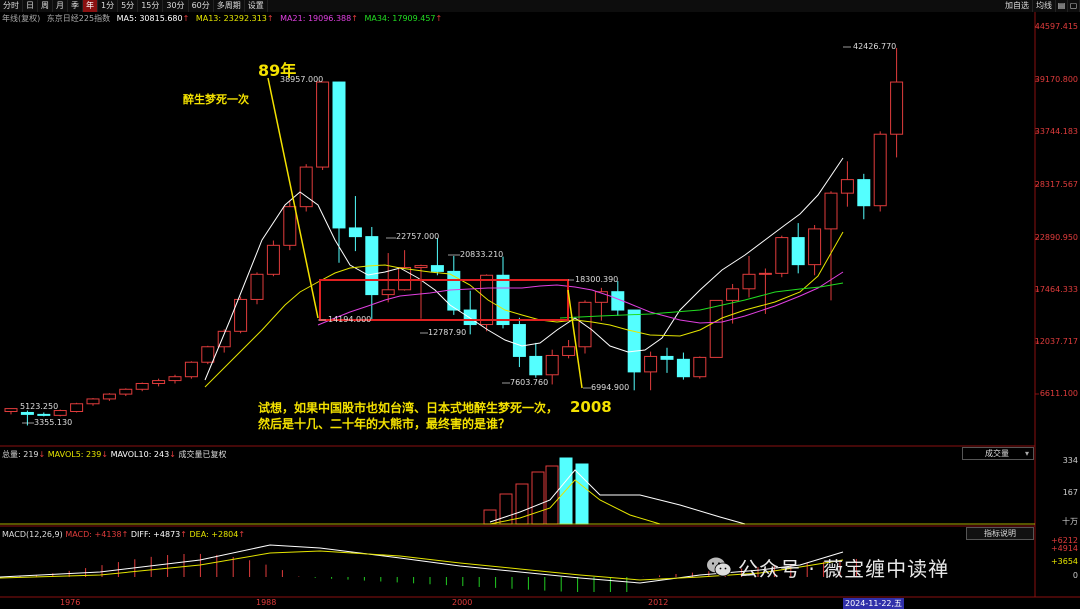 The width and height of the screenshot is (1080, 609). Describe the element at coordinates (74, 454) in the screenshot. I see `mavol5-value: MAVOL5: 239` at that location.